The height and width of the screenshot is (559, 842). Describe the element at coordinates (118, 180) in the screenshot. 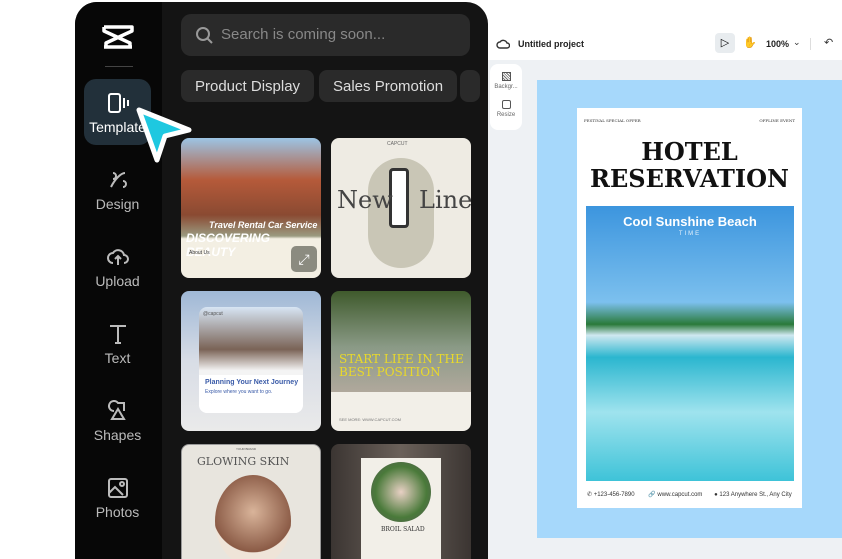

I see `design-icon` at that location.